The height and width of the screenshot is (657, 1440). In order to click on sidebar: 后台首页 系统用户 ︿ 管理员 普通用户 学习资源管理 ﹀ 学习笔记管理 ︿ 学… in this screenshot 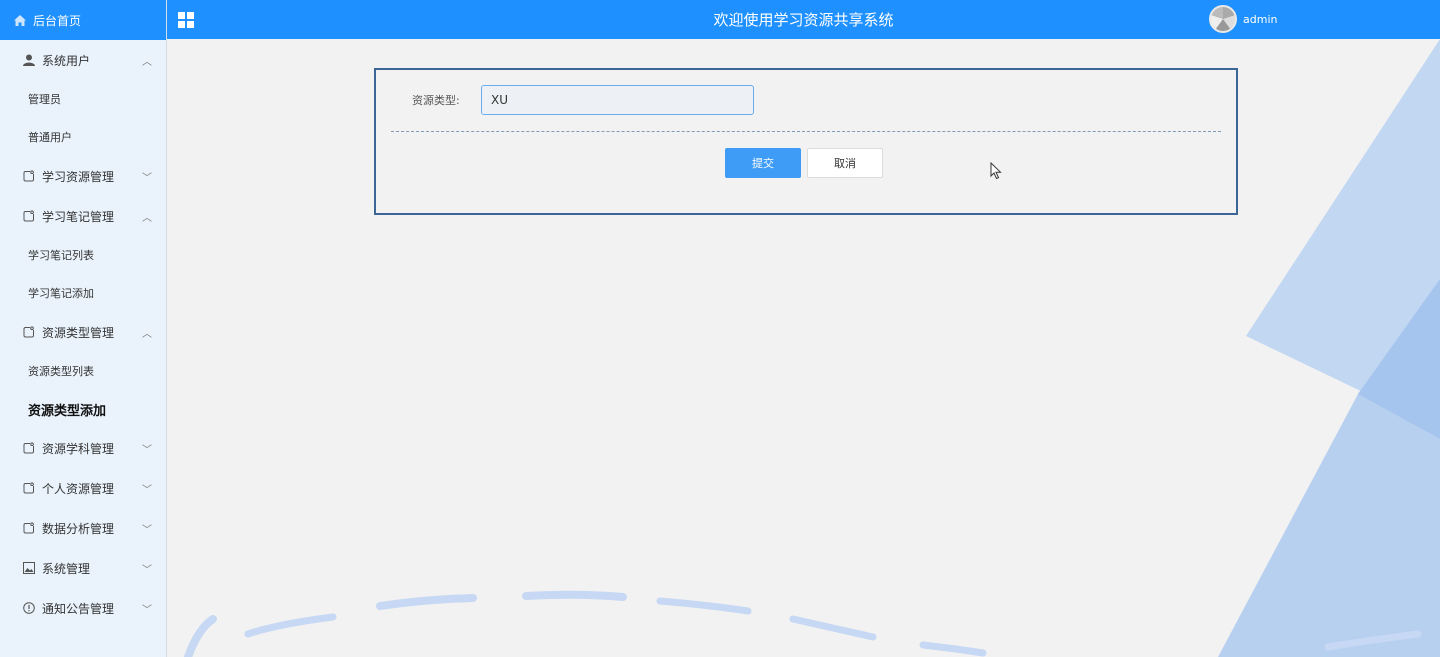, I will do `click(83, 328)`.